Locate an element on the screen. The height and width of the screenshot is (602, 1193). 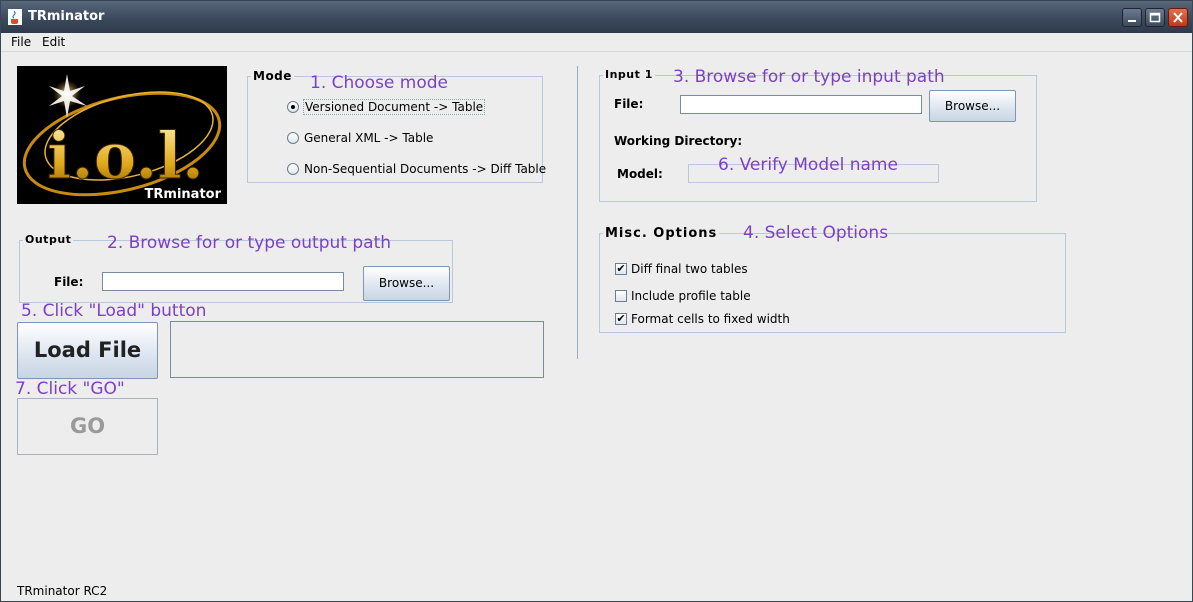
window-title: TRminator is located at coordinates (66, 16).